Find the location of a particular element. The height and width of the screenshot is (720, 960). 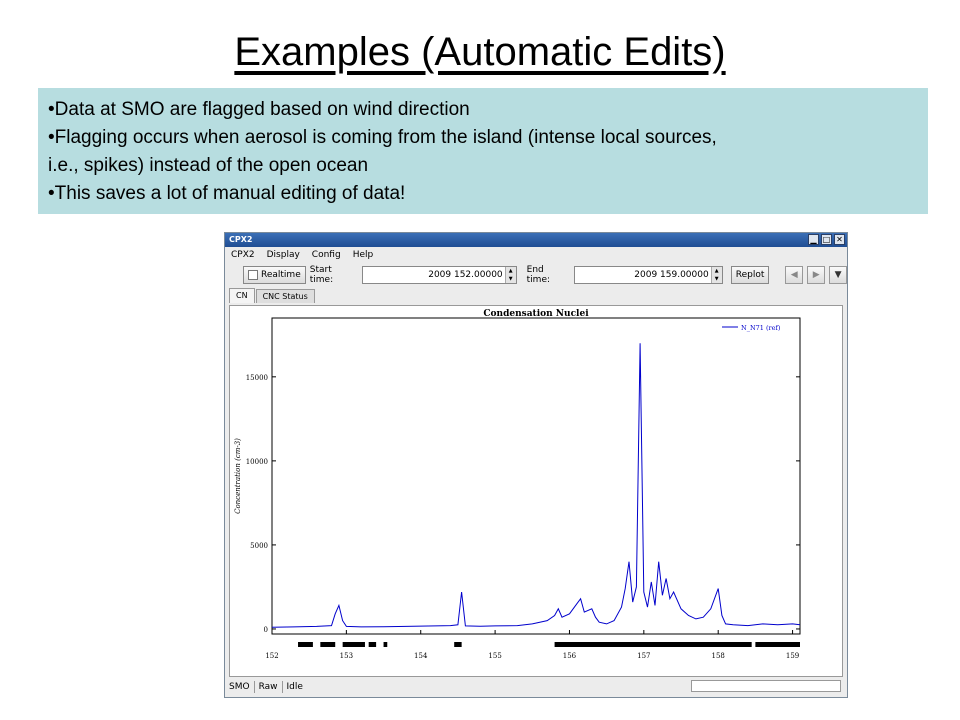

window-titlebar: CPX2 ▁ □ ✕ is located at coordinates (536, 240).